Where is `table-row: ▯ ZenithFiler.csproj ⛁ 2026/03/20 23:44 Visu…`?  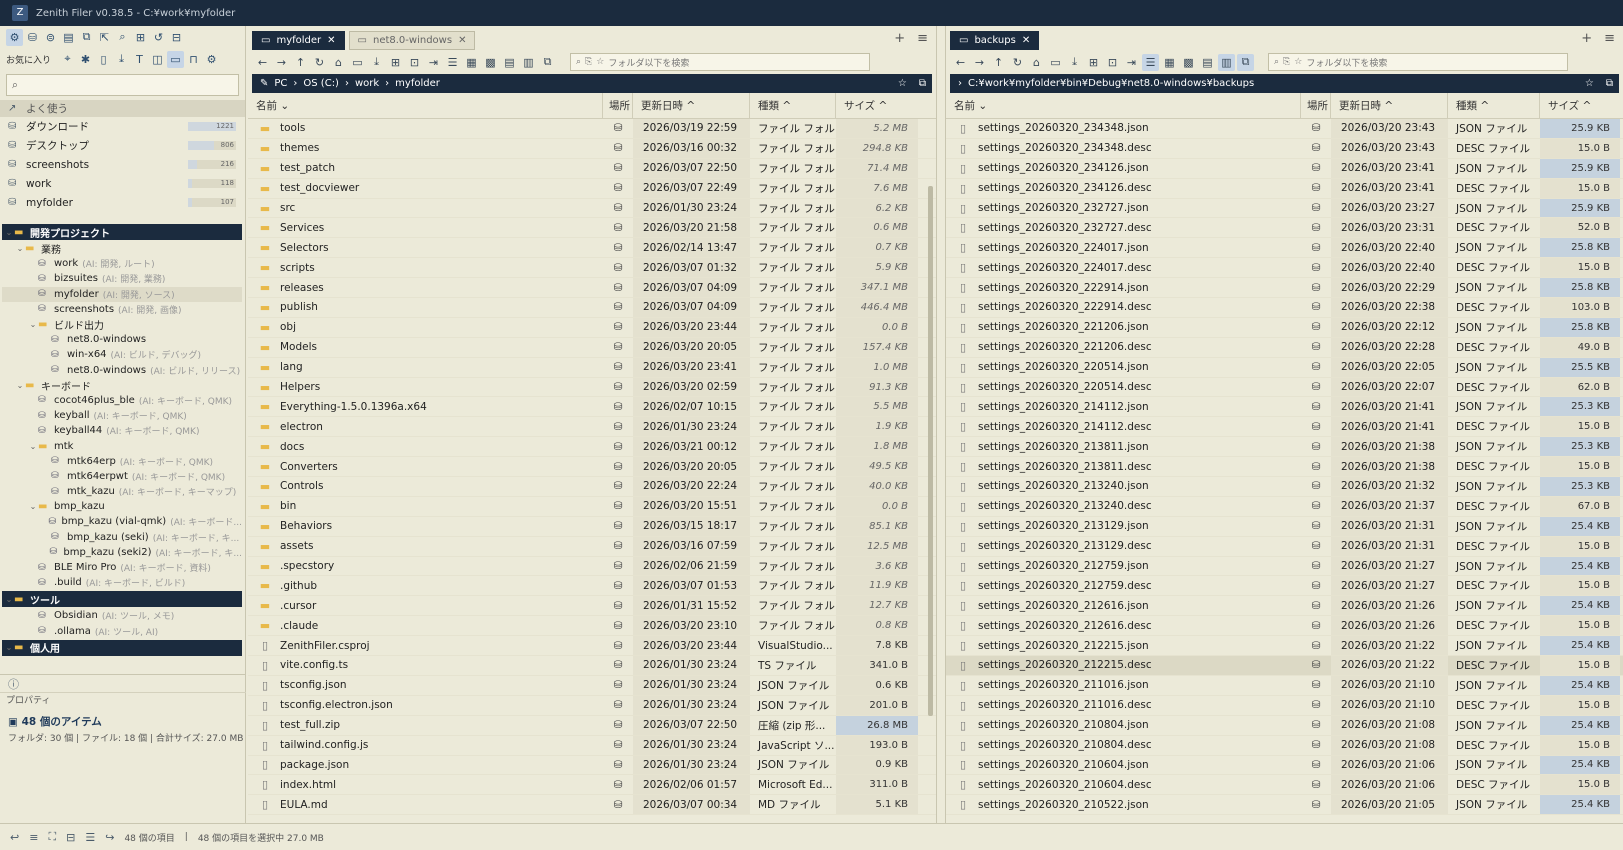
table-row: ▯ ZenithFiler.csproj ⛁ 2026/03/20 23:44 Visu… is located at coordinates (592, 646).